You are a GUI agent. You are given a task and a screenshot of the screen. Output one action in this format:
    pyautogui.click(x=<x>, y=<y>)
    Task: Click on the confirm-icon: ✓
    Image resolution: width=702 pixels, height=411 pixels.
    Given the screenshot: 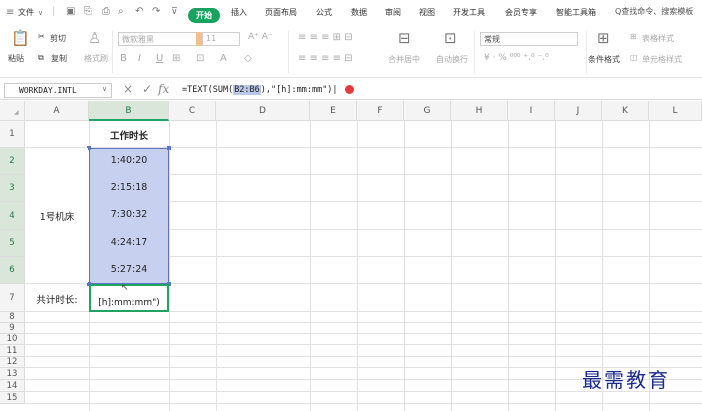 What is the action you would take?
    pyautogui.click(x=147, y=89)
    